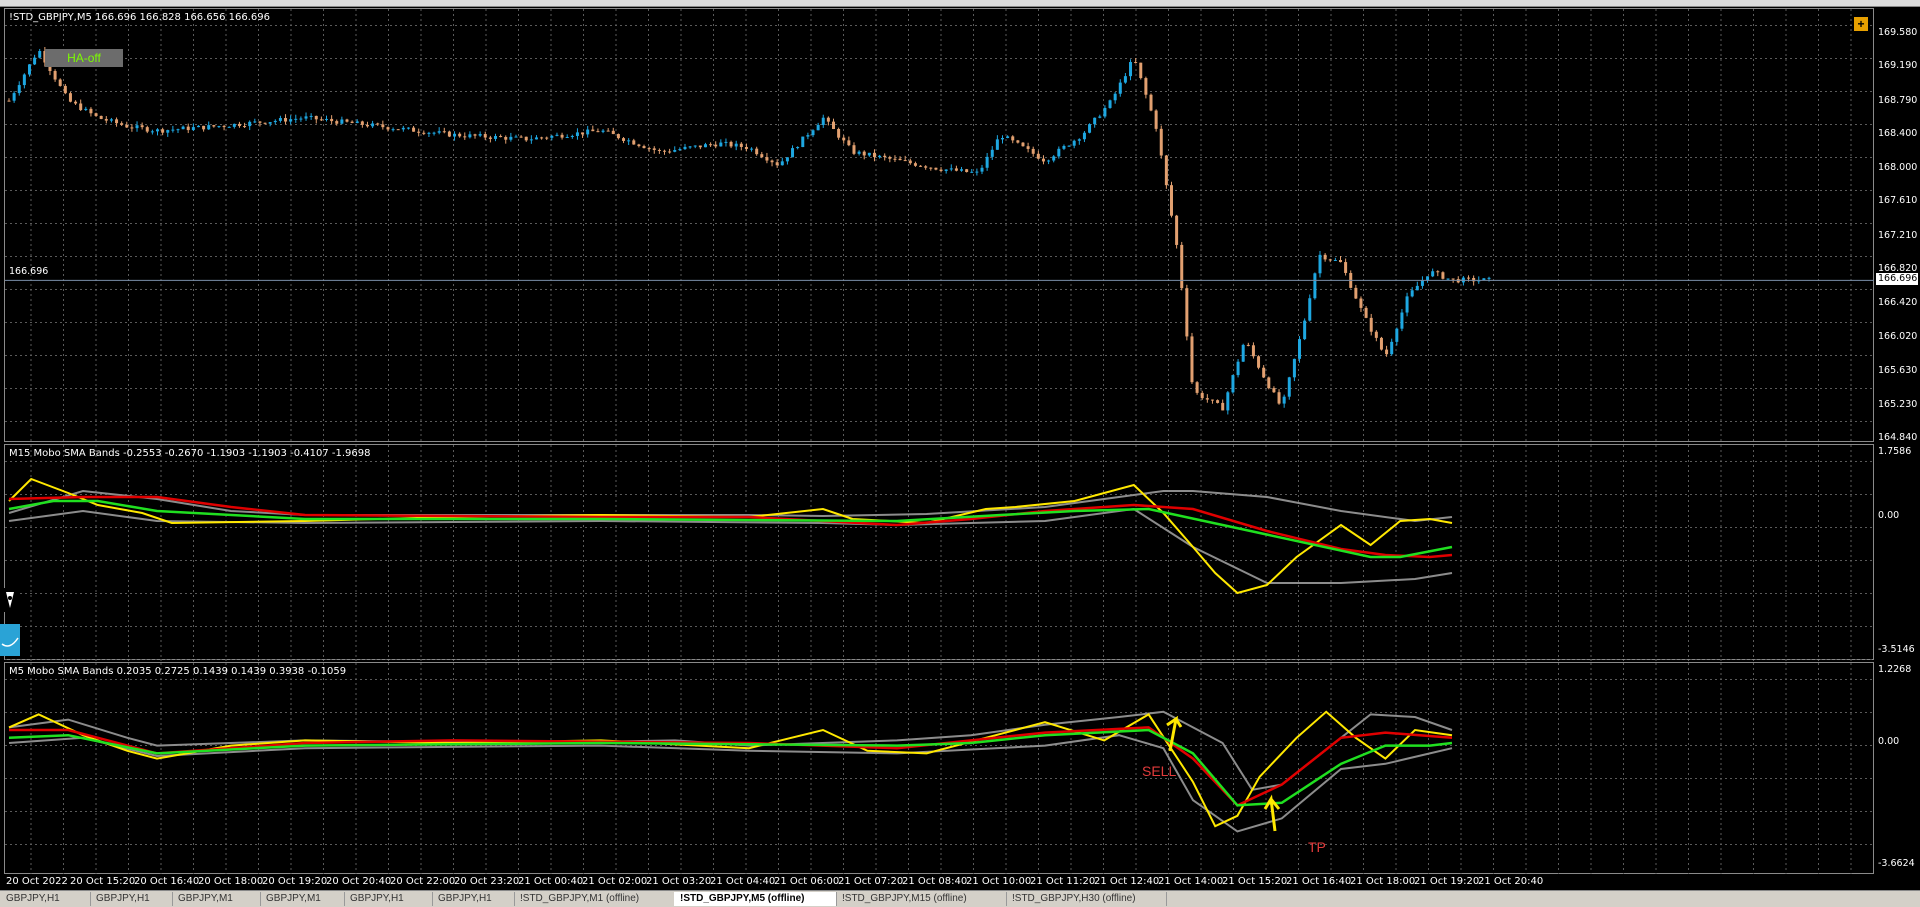  Describe the element at coordinates (423, 881) in the screenshot. I see `time-axis-label: 20 Oct 22:00` at that location.